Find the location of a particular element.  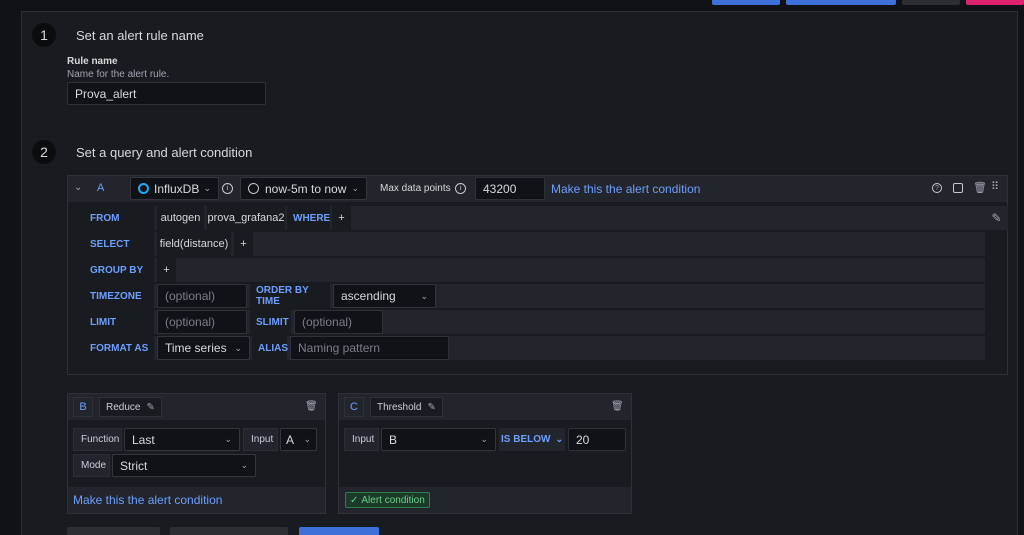

timezone-keyword: TIMEZONE is located at coordinates (119, 296).